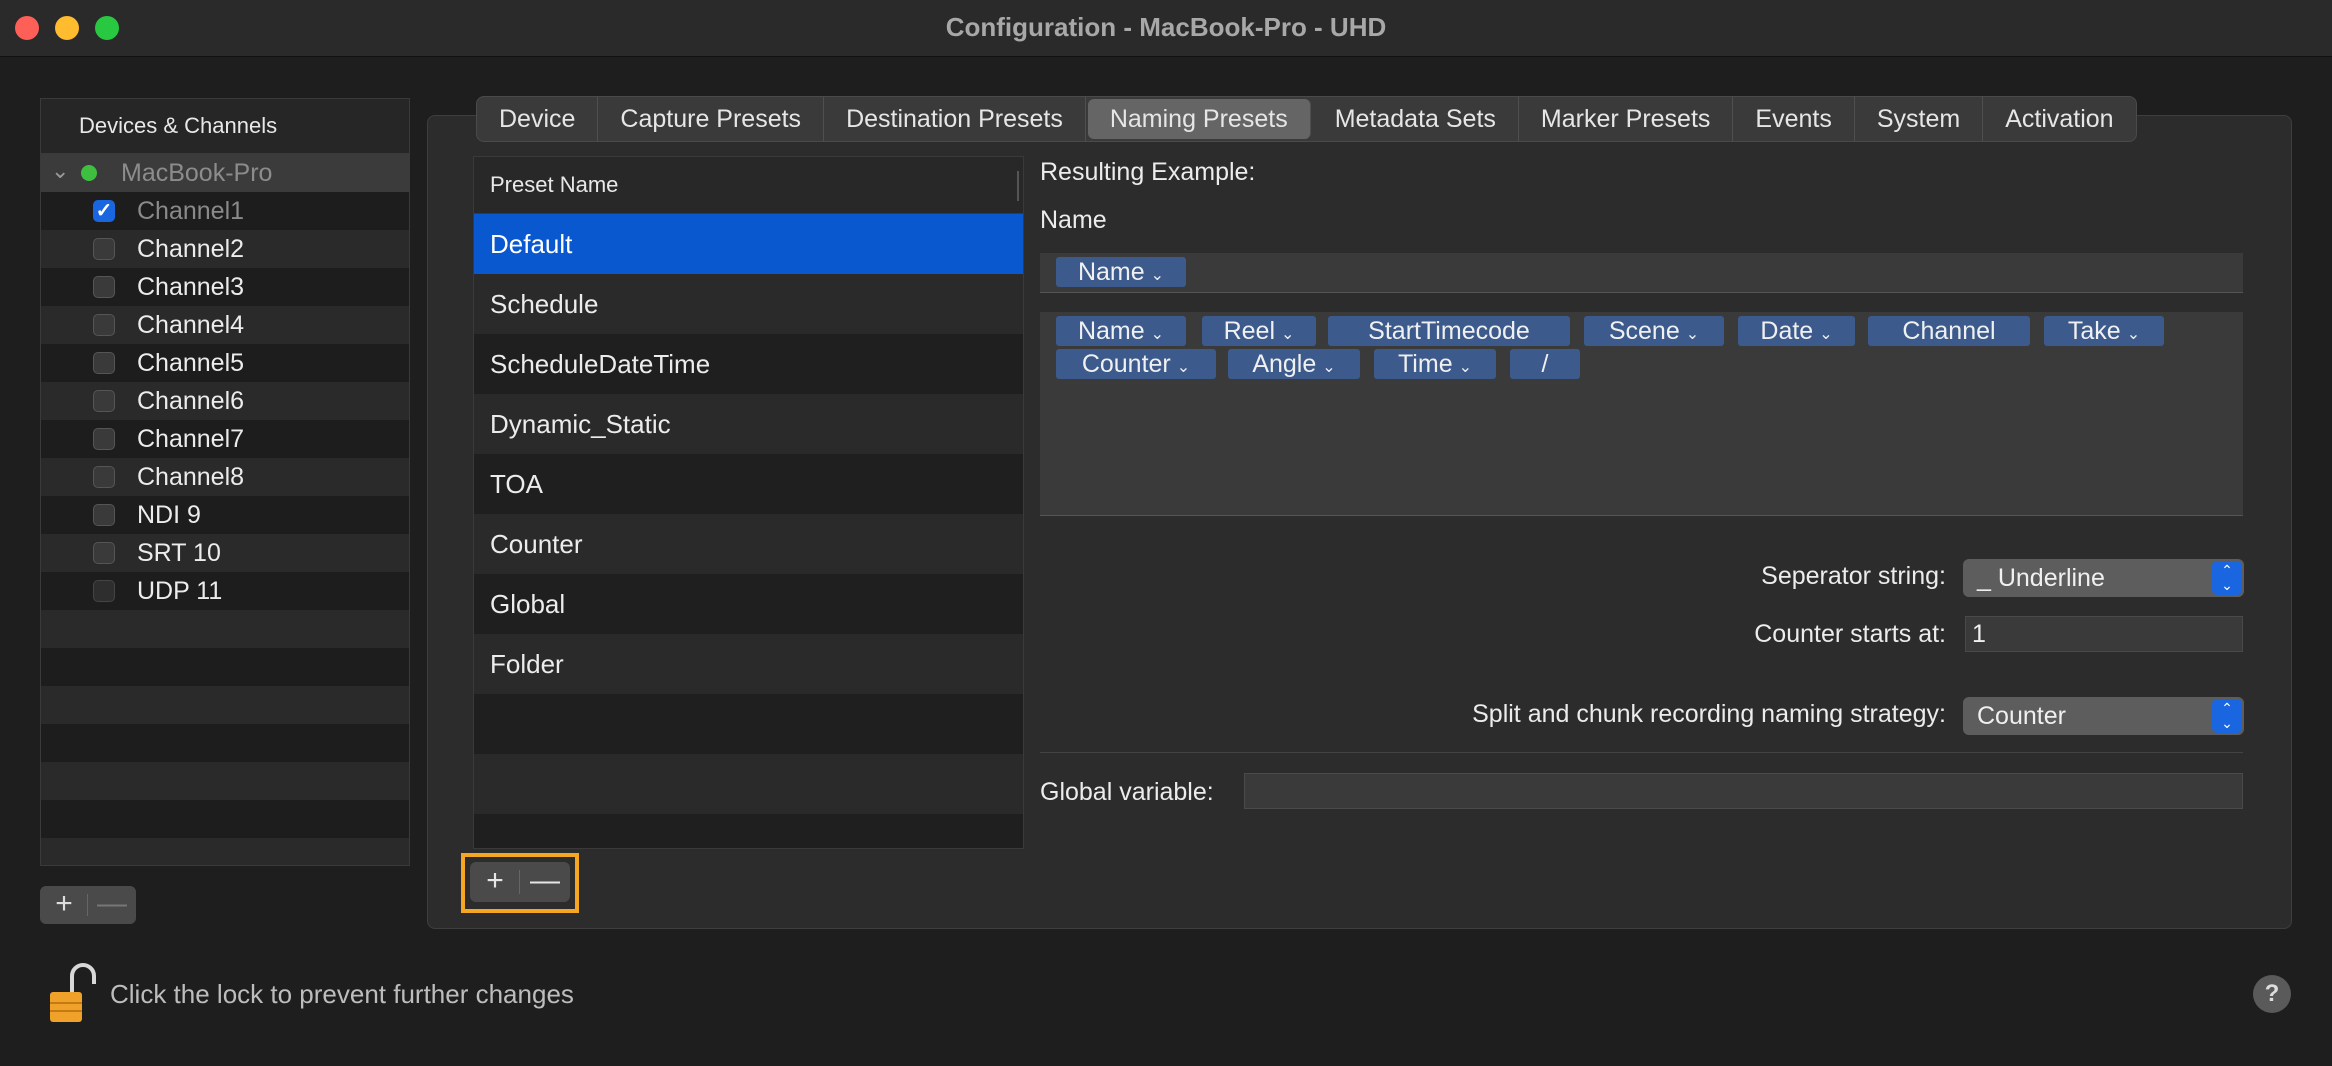 This screenshot has height=1066, width=2332. Describe the element at coordinates (180, 591) in the screenshot. I see `channel-label: UDP 11` at that location.